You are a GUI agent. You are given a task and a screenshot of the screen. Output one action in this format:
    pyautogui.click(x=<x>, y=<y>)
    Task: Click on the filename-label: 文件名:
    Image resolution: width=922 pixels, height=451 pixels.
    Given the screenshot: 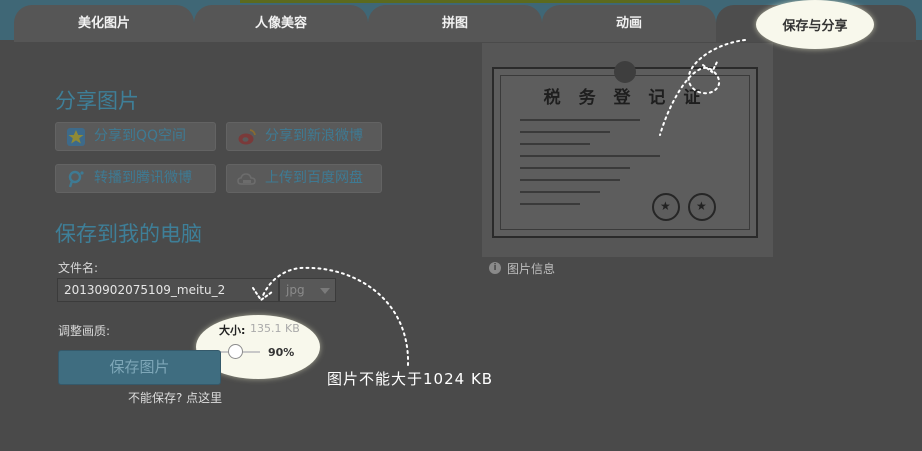 What is the action you would take?
    pyautogui.click(x=78, y=268)
    